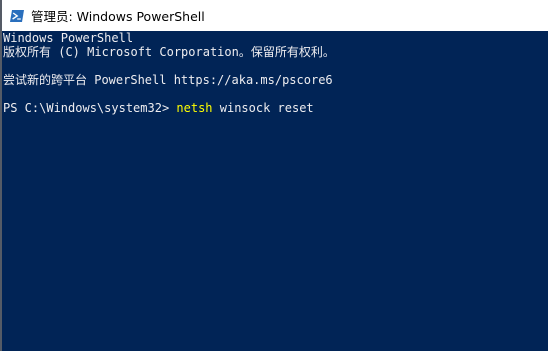  What do you see at coordinates (90, 108) in the screenshot?
I see `prompt-text: PS C:\Windows\system32>` at bounding box center [90, 108].